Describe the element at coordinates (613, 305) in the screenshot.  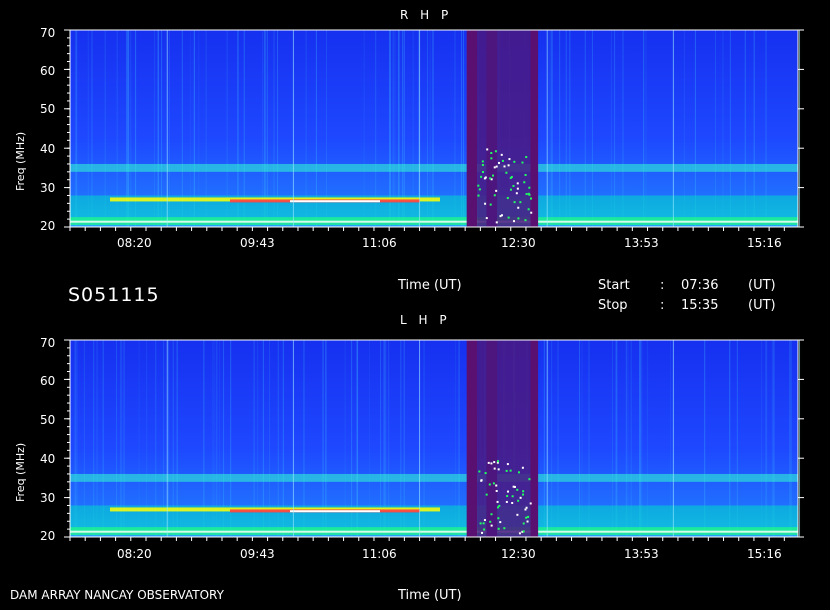
I see `stop-label: Stop` at that location.